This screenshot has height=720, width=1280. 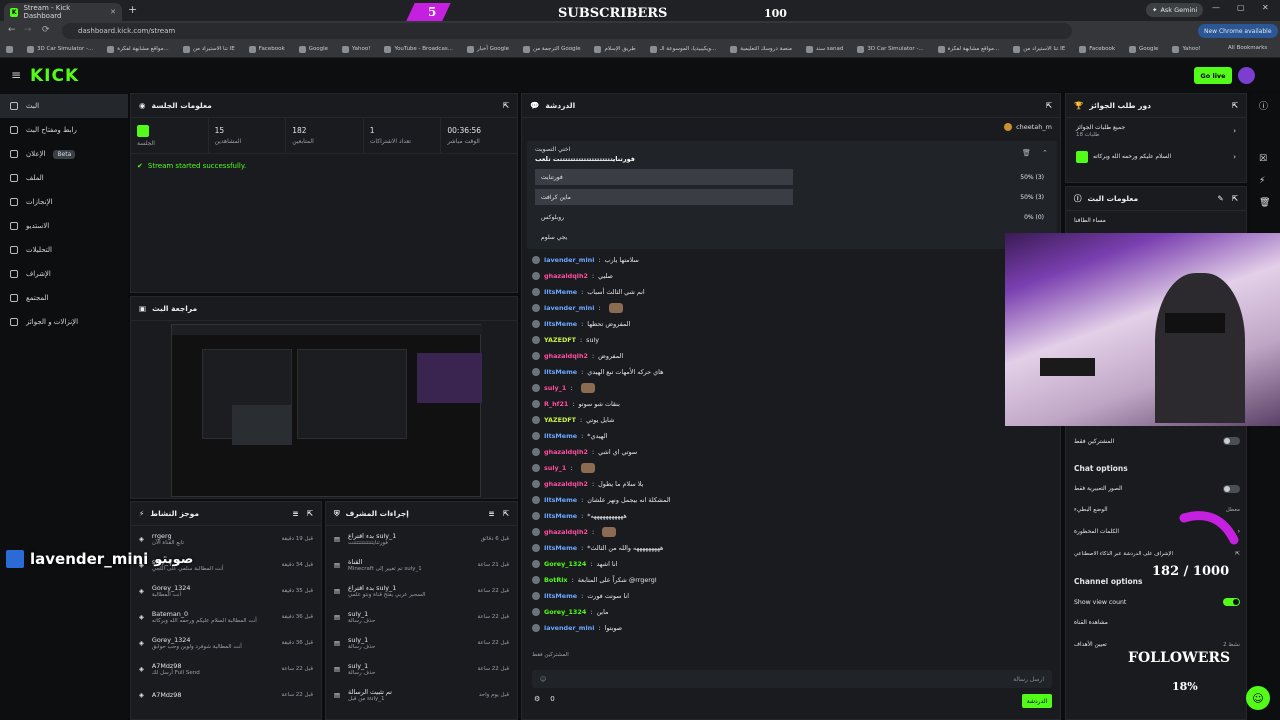 What do you see at coordinates (64, 202) in the screenshot?
I see `sidebar-item: الإنجازات` at bounding box center [64, 202].